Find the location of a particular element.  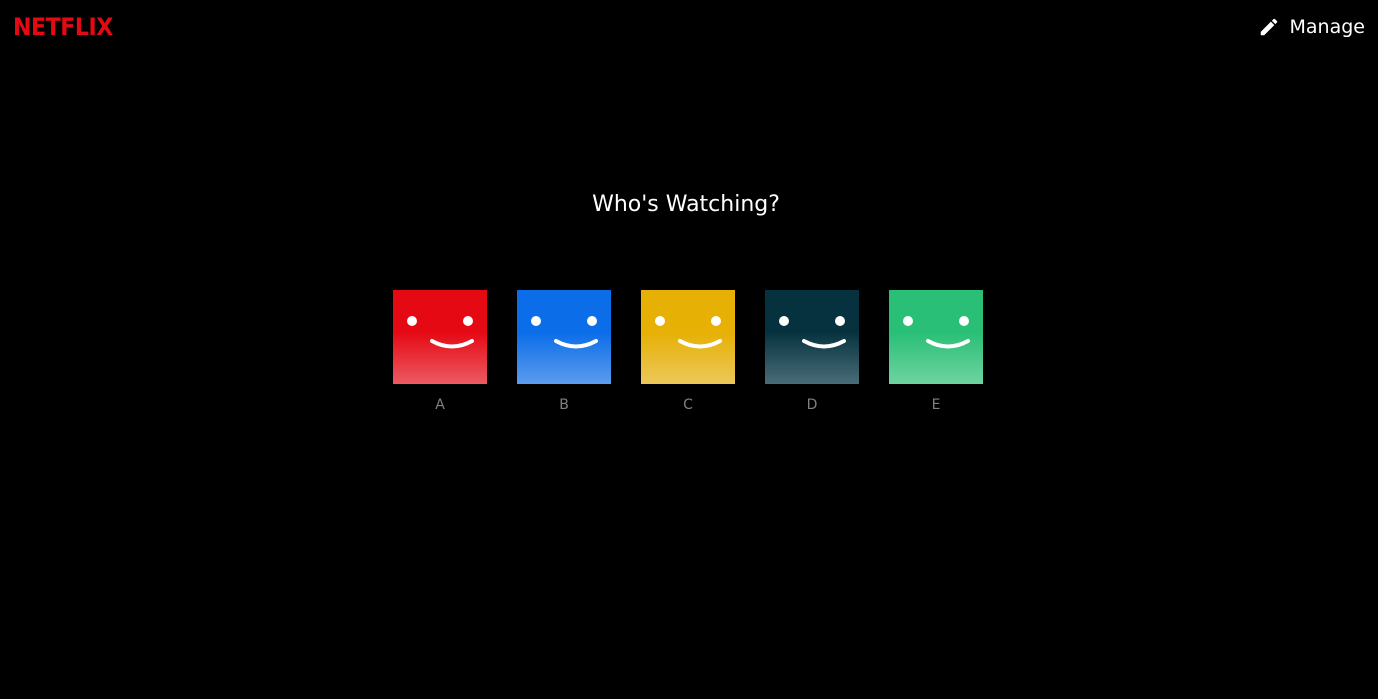

manage-profiles-button: Manage is located at coordinates (1311, 27).